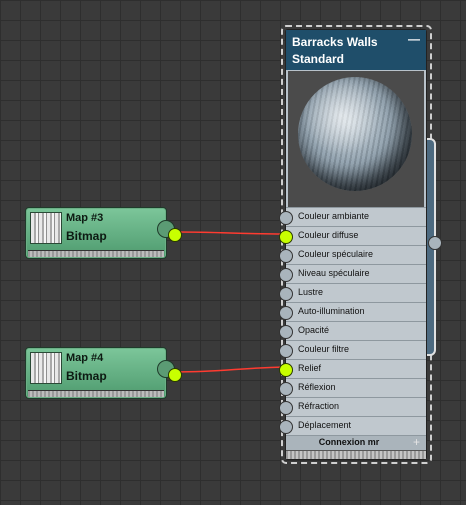 Image resolution: width=466 pixels, height=505 pixels. What do you see at coordinates (352, 349) in the screenshot?
I see `input-slot: Couleur filtre` at bounding box center [352, 349].